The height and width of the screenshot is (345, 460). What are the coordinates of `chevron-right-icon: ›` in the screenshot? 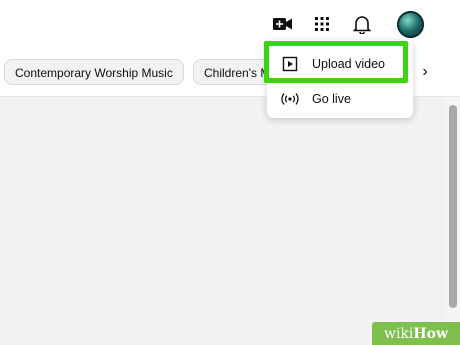 It's located at (425, 72).